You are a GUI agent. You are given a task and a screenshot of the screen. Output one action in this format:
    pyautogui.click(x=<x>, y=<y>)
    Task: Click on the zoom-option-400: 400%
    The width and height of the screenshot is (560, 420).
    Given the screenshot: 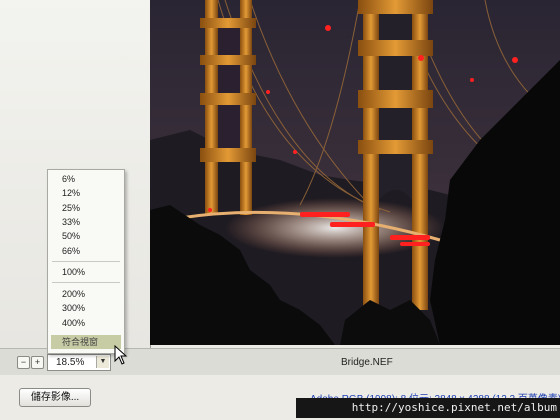 What is the action you would take?
    pyautogui.click(x=73, y=323)
    